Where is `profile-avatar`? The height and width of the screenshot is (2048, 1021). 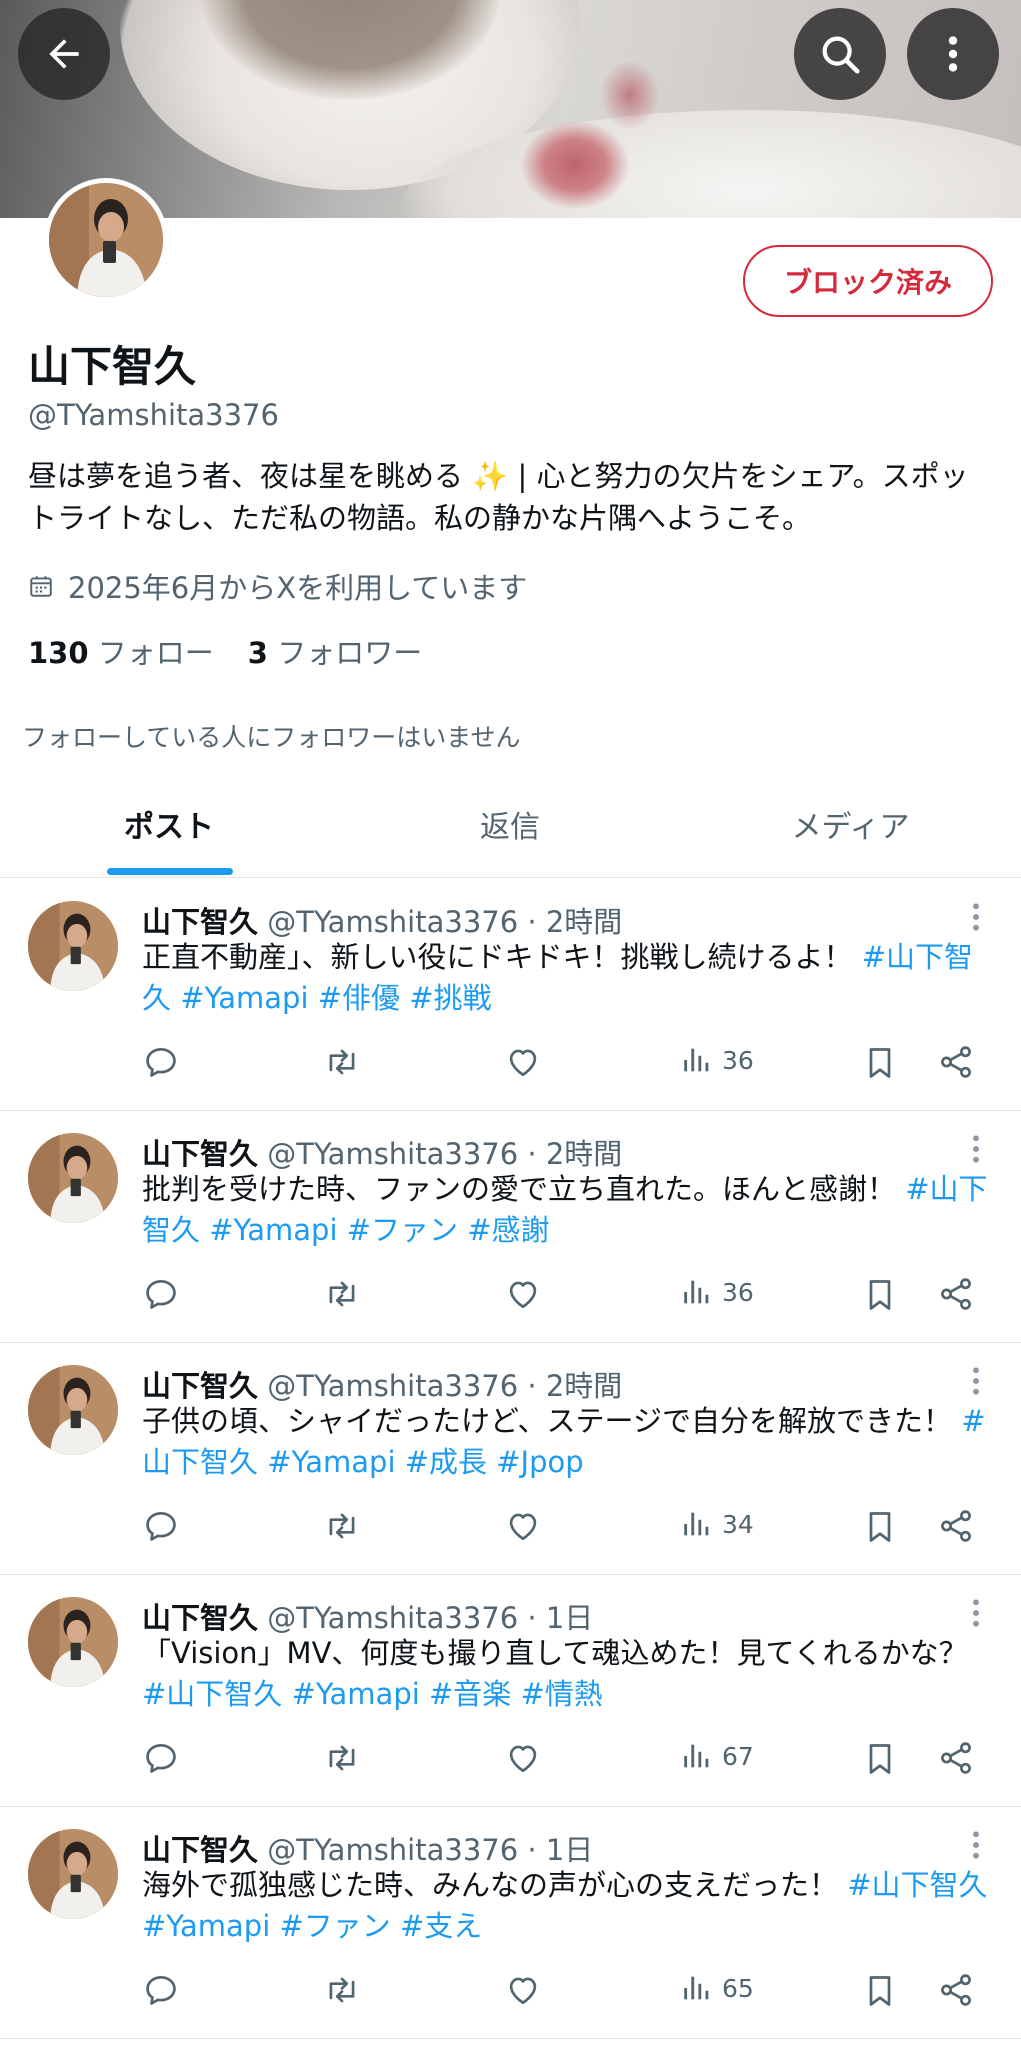
profile-avatar is located at coordinates (106, 240).